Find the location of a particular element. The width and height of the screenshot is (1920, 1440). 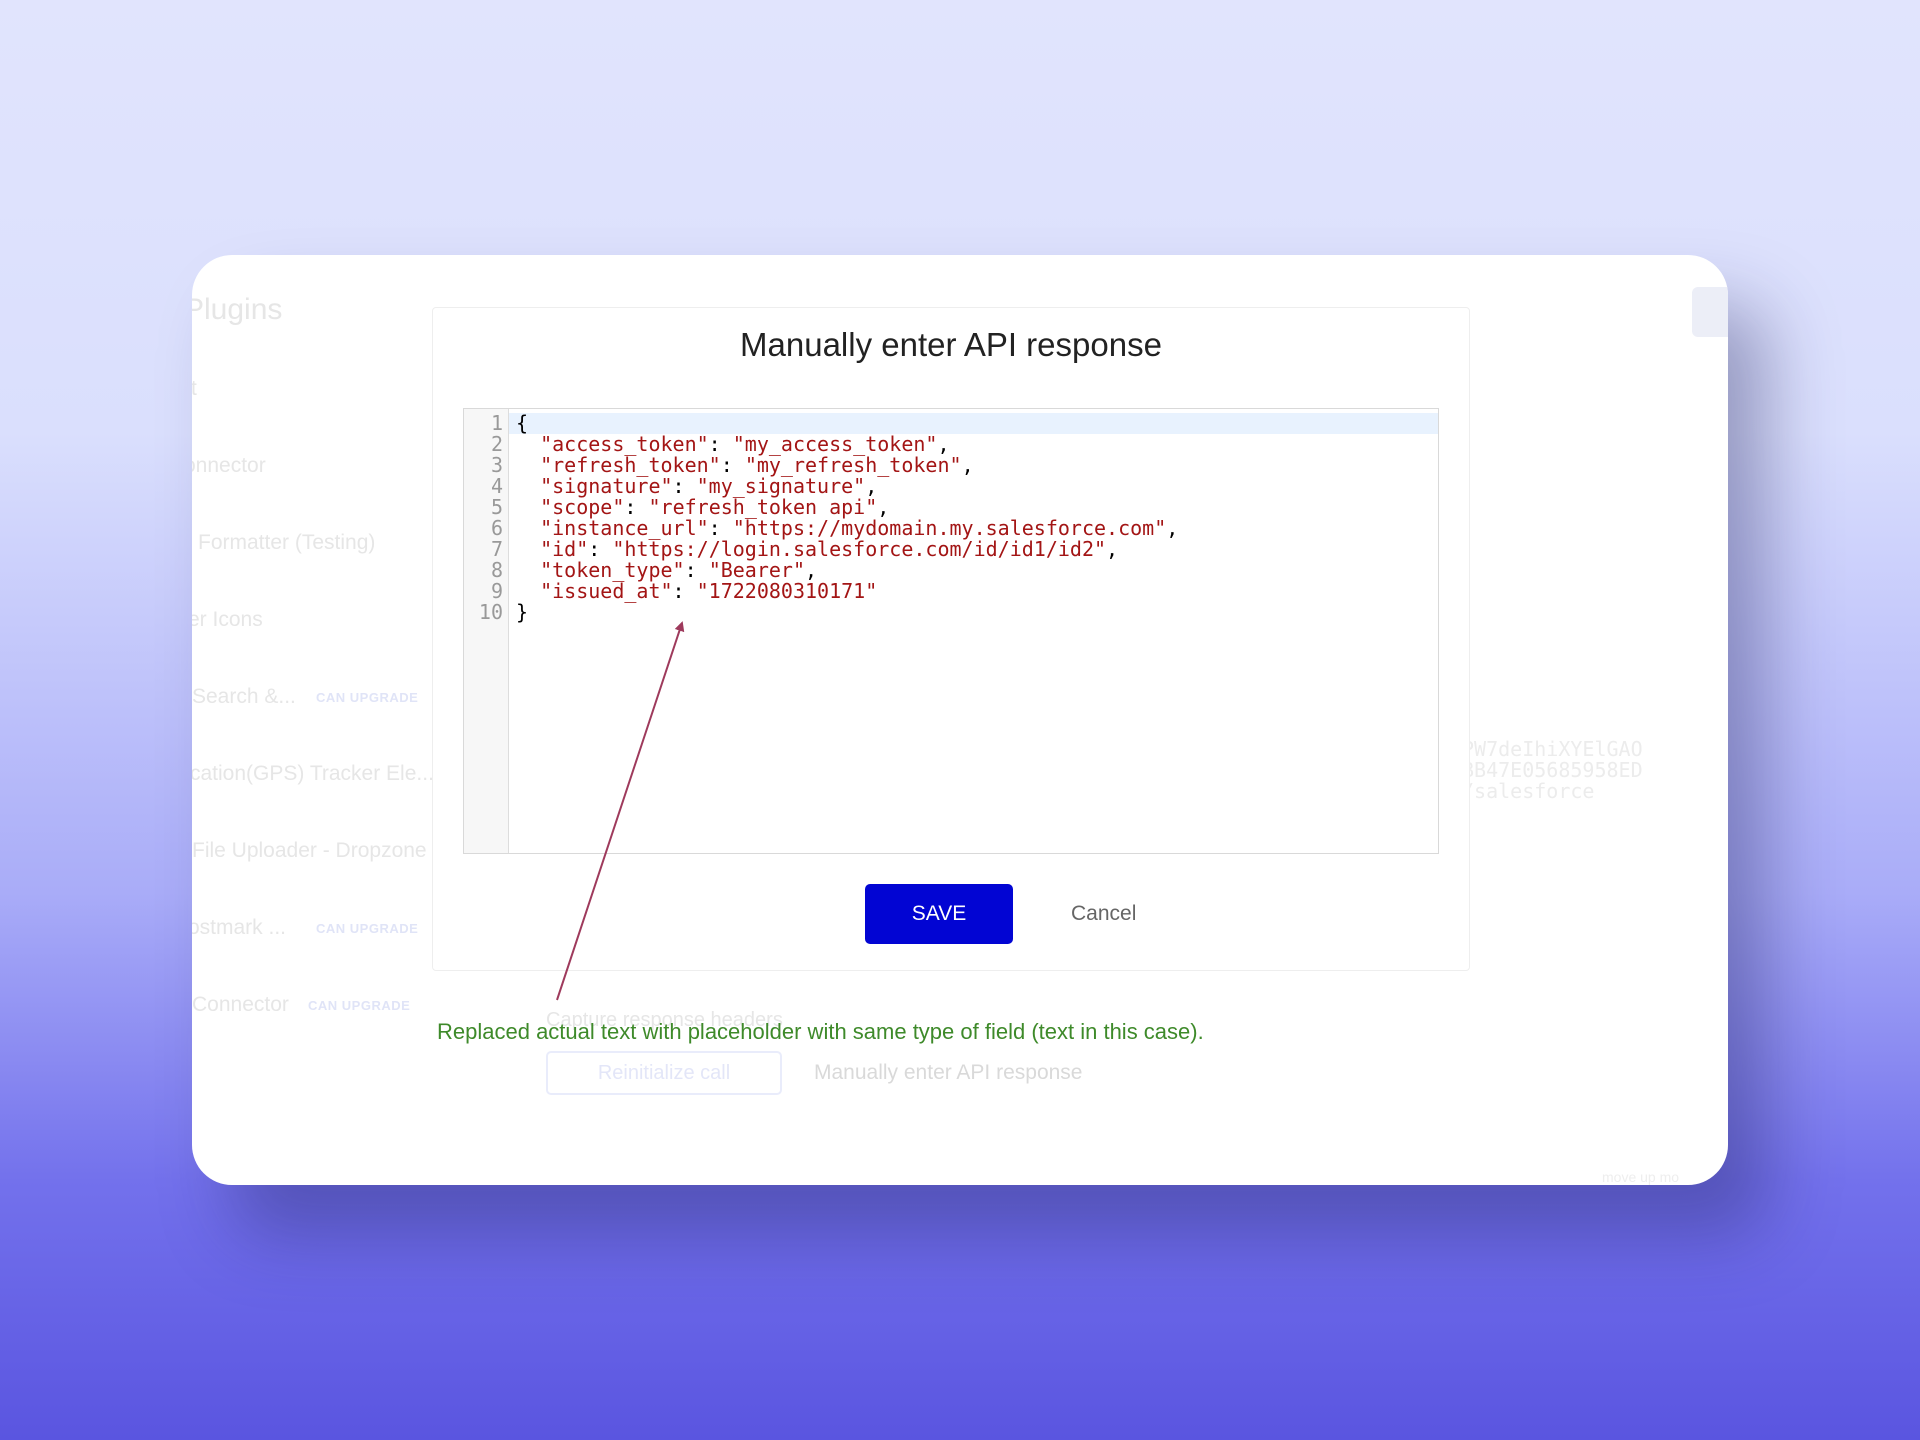

arrow-line is located at coordinates (620, 811).